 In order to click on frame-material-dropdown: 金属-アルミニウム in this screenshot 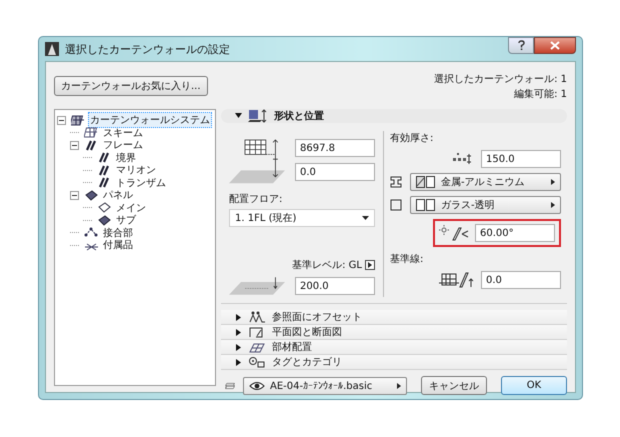, I will do `click(485, 182)`.